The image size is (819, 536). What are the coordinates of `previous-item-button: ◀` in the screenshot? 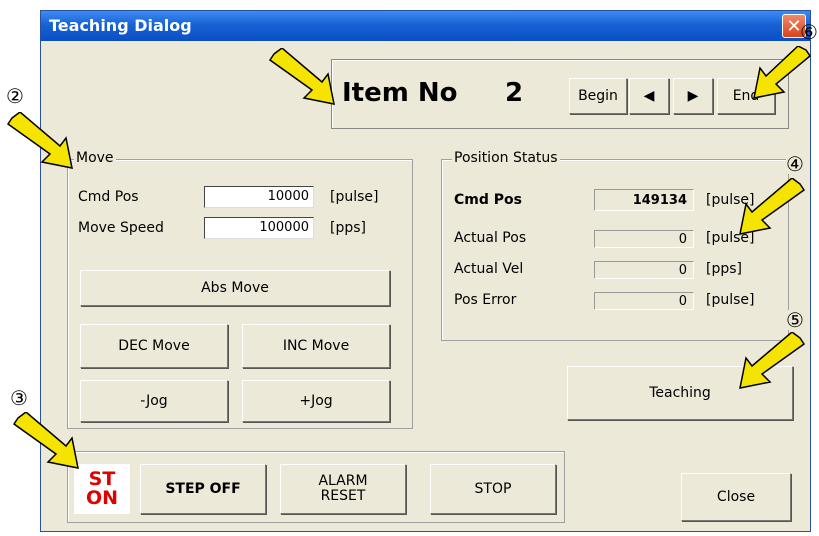 It's located at (649, 96).